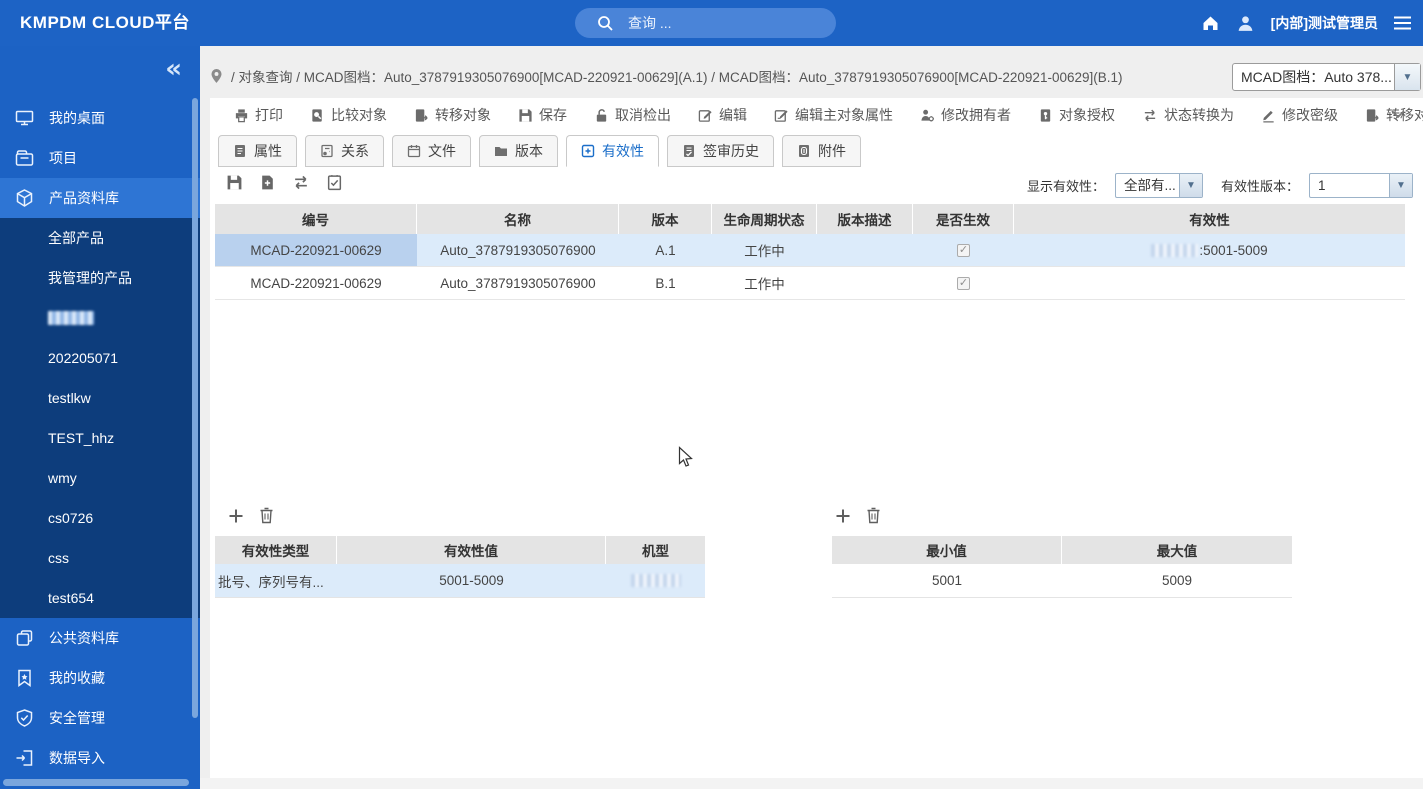 Image resolution: width=1423 pixels, height=789 pixels. Describe the element at coordinates (100, 478) in the screenshot. I see `submenu-item-wmy: wmy` at that location.